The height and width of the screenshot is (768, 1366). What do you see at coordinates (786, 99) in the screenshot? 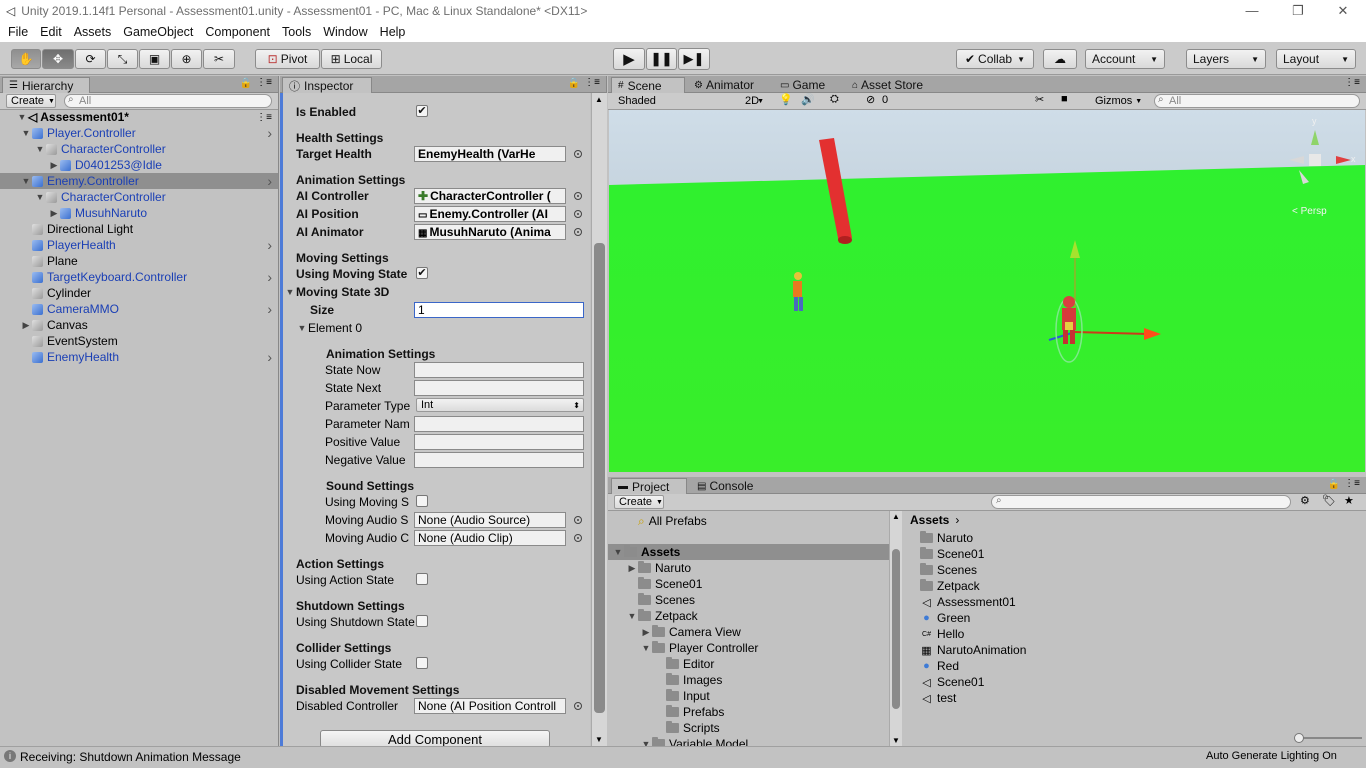
I see `lighting-icon: 💡` at bounding box center [786, 99].